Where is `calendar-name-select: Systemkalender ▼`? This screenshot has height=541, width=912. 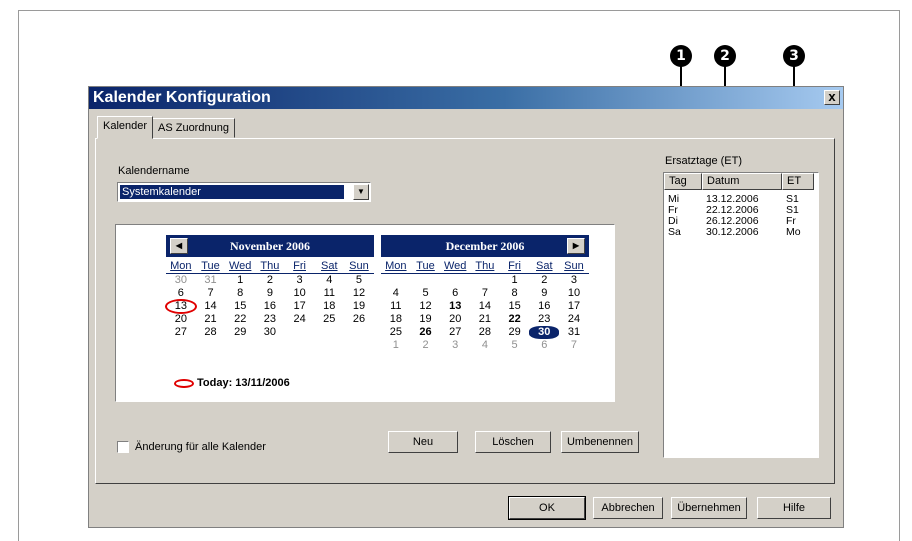
calendar-name-select: Systemkalender ▼ is located at coordinates (244, 192).